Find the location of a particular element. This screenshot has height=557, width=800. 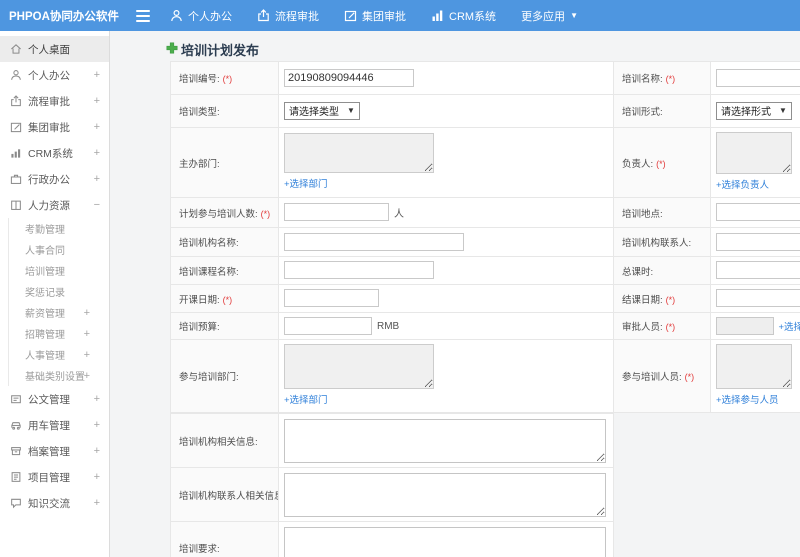

edit-icon is located at coordinates (16, 127).